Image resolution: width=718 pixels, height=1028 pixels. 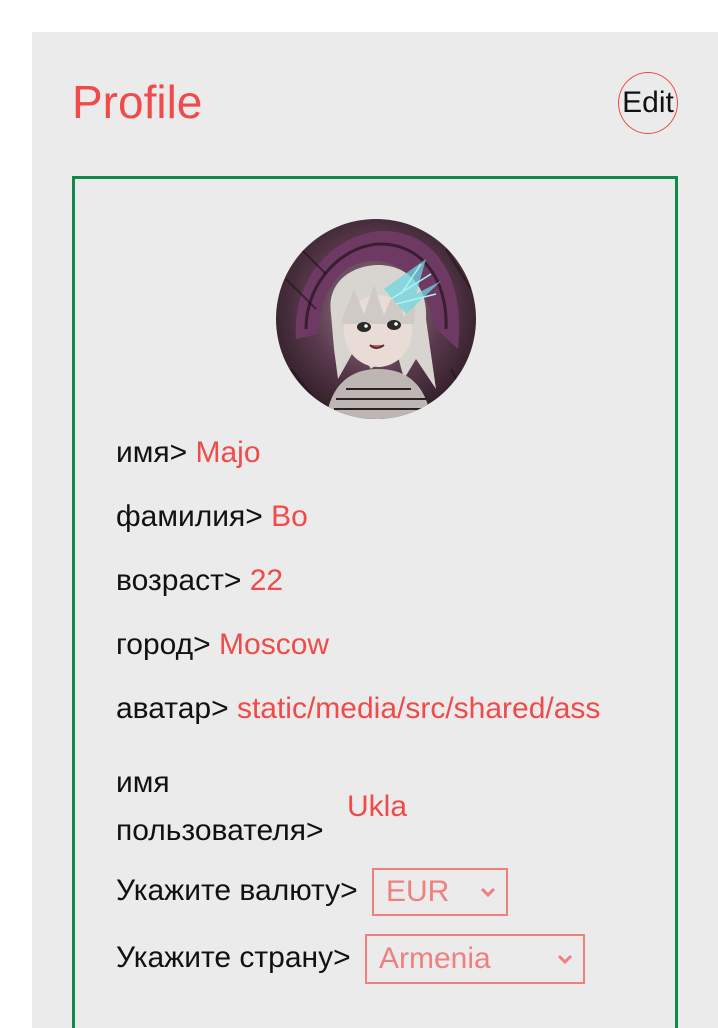 What do you see at coordinates (189, 516) in the screenshot?
I see `field-label: фамилия>` at bounding box center [189, 516].